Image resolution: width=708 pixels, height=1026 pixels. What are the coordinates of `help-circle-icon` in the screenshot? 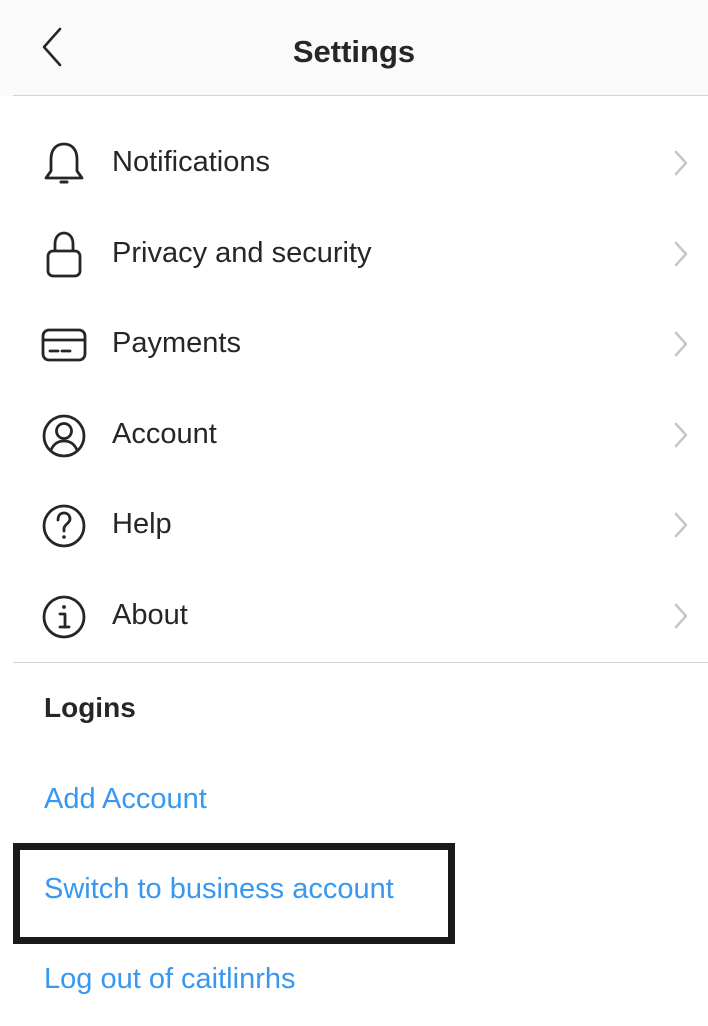 It's located at (64, 526).